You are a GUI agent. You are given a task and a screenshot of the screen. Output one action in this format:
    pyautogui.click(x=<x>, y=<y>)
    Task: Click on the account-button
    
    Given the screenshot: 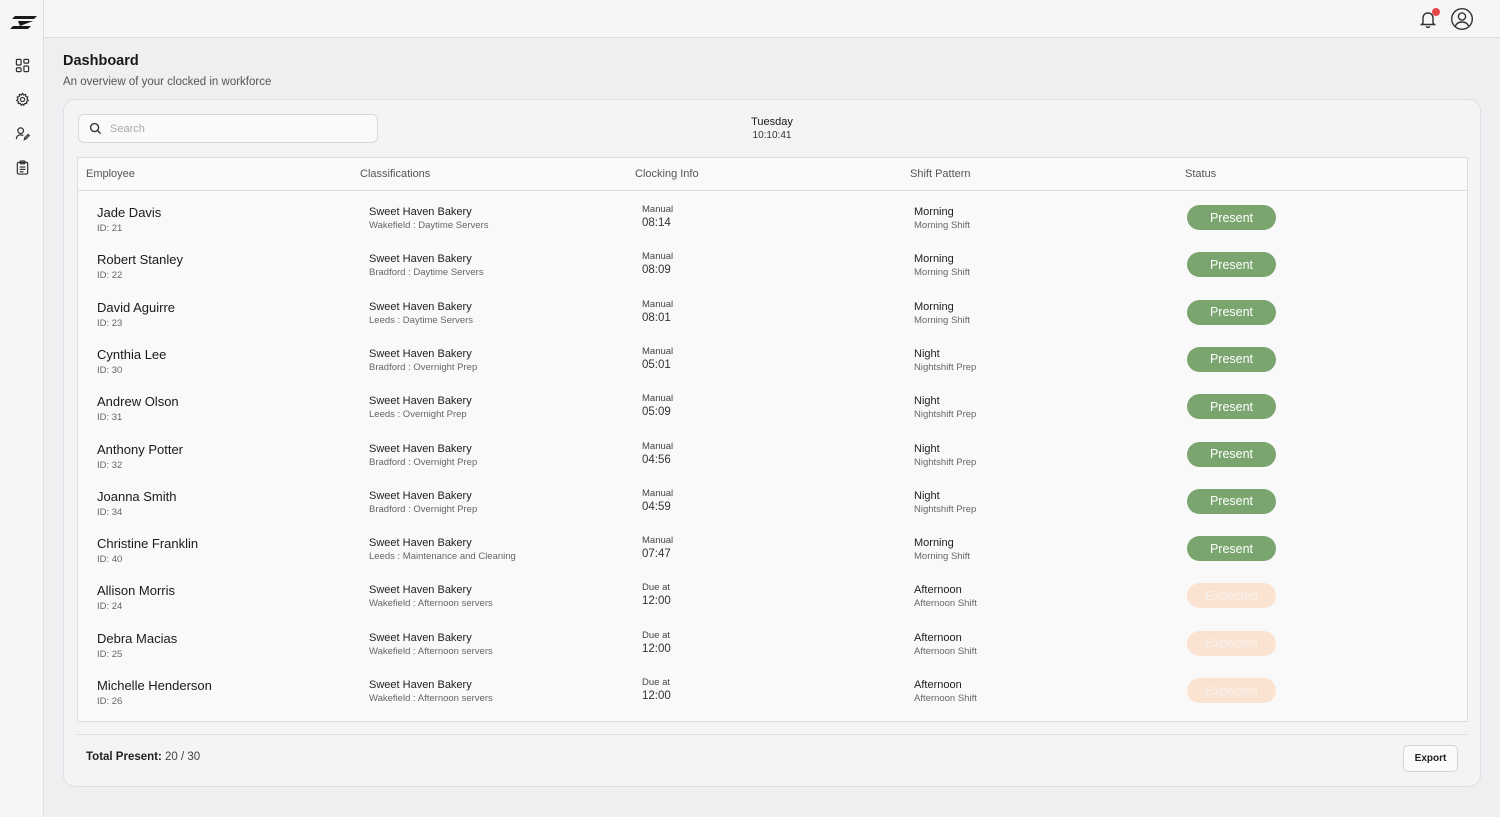 What is the action you would take?
    pyautogui.click(x=1462, y=19)
    